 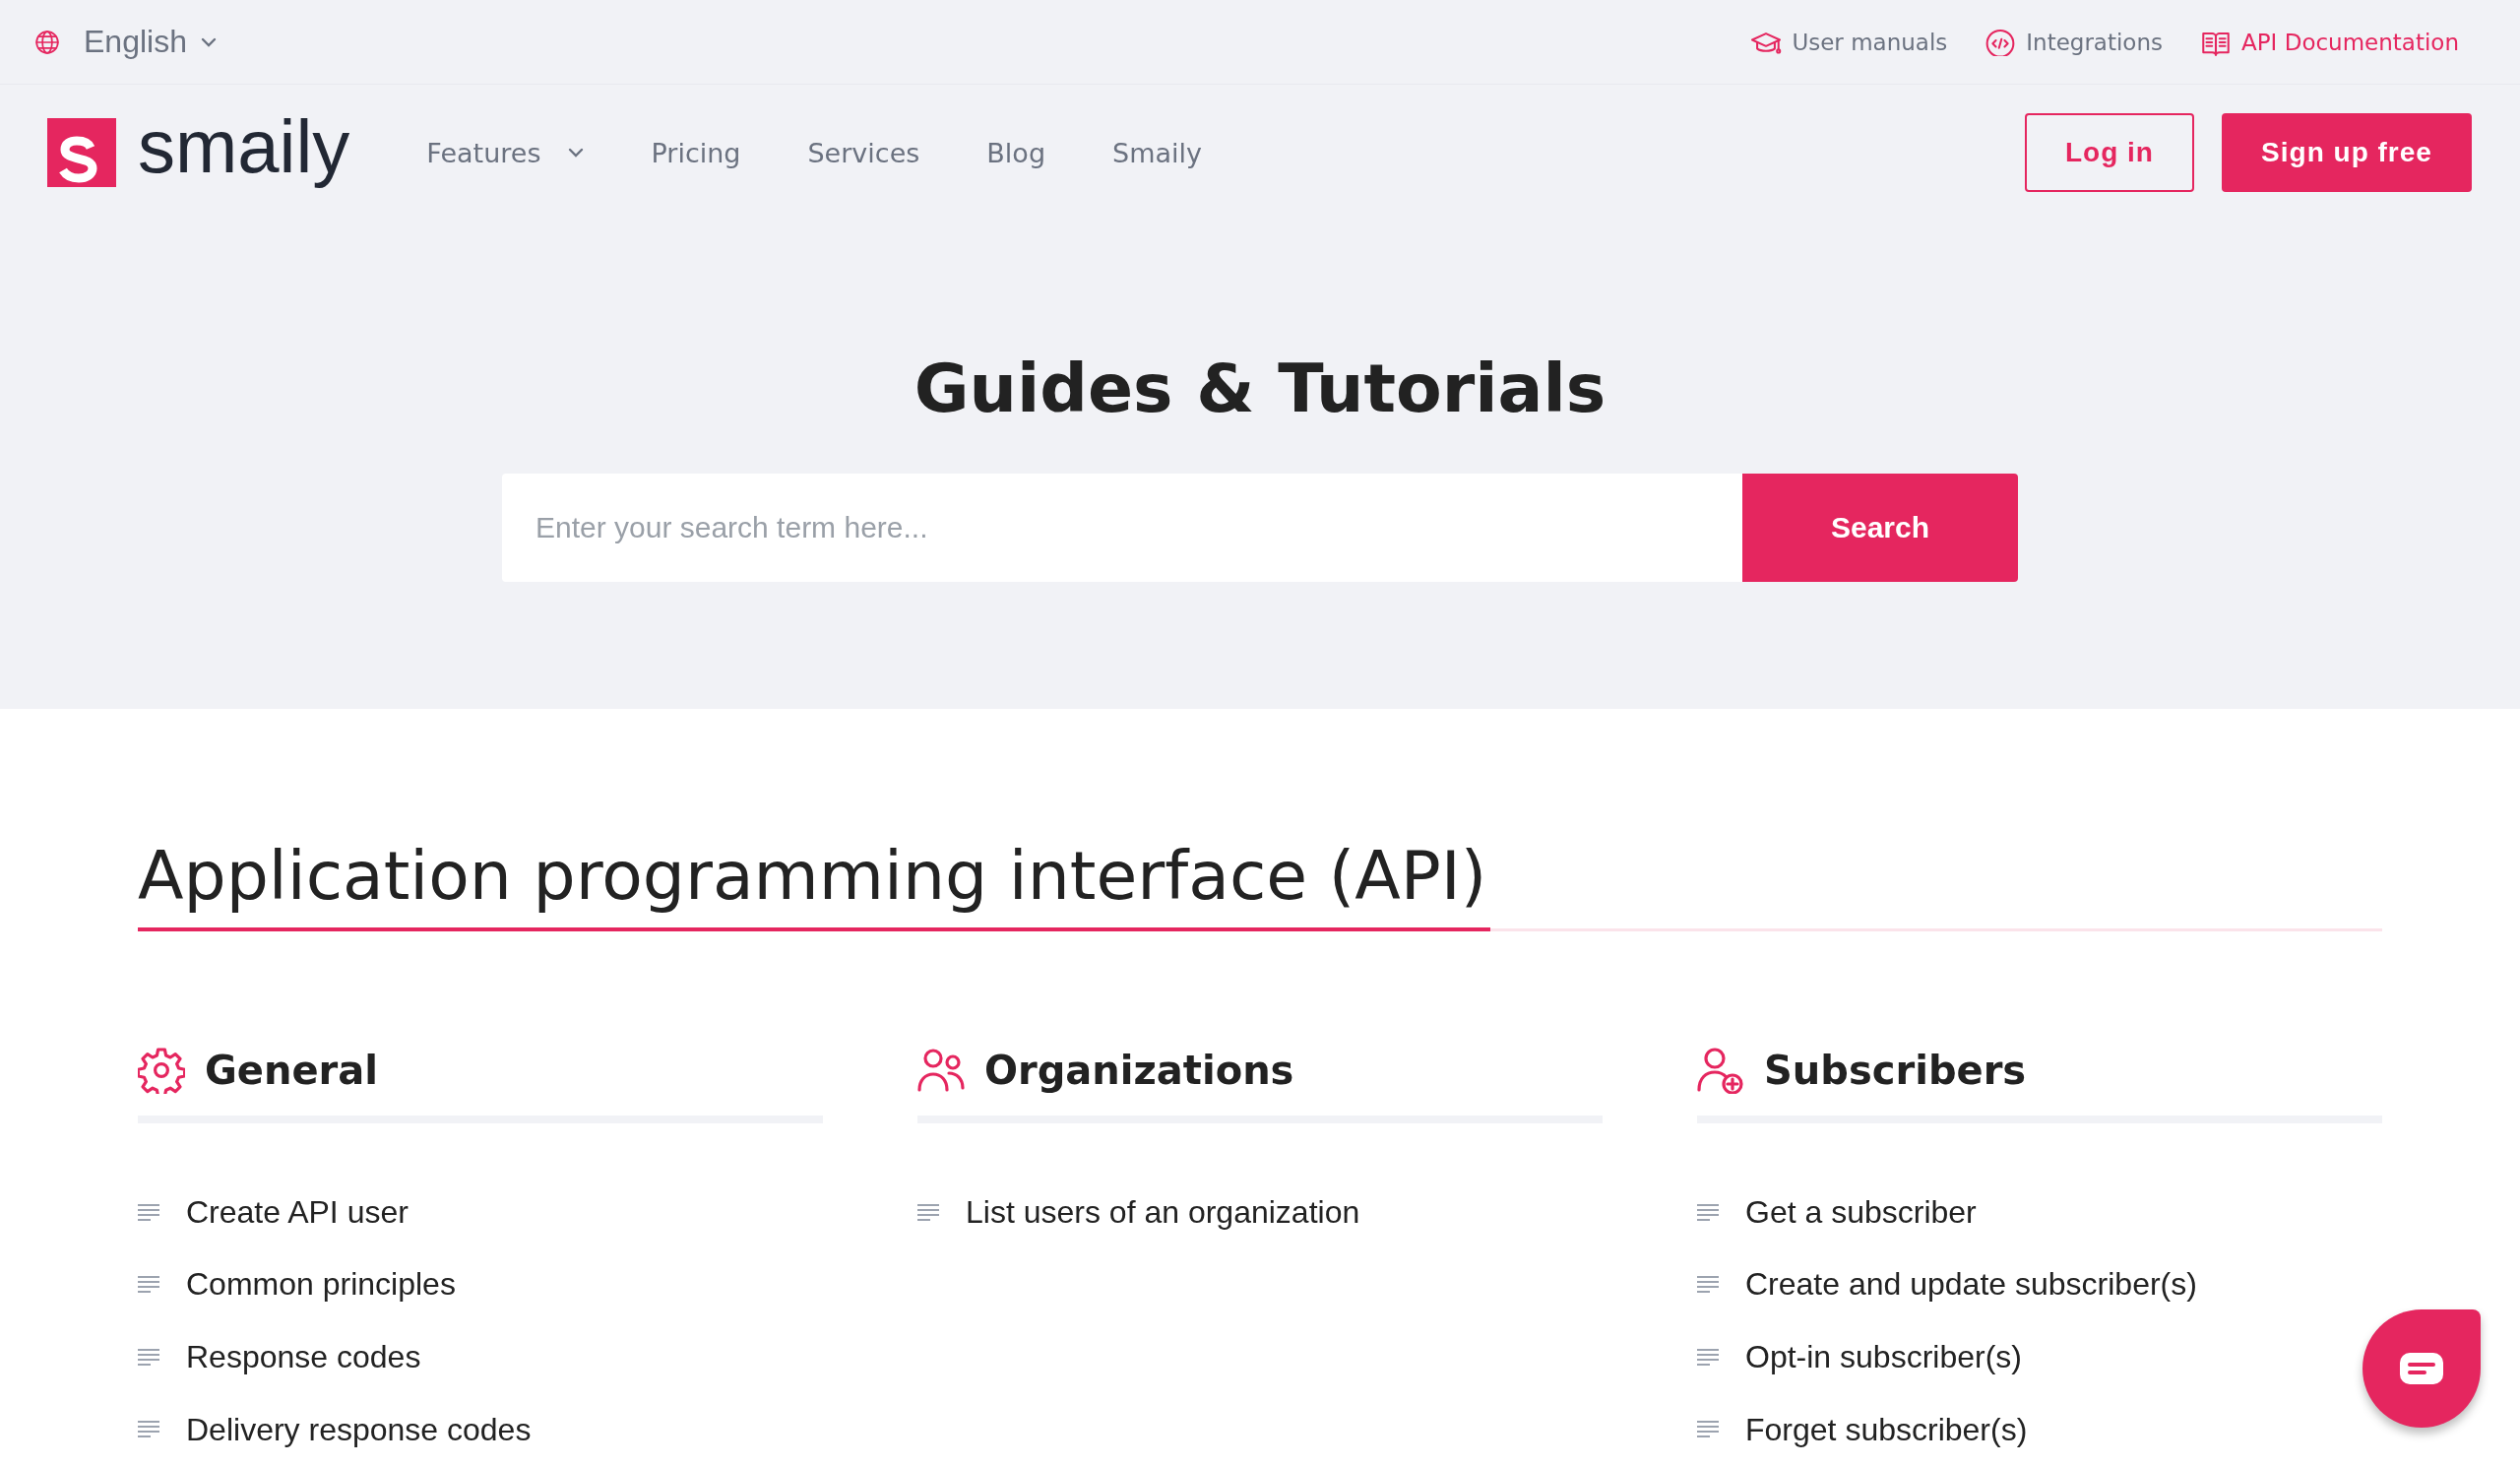 What do you see at coordinates (2109, 152) in the screenshot?
I see `login-button: Log in` at bounding box center [2109, 152].